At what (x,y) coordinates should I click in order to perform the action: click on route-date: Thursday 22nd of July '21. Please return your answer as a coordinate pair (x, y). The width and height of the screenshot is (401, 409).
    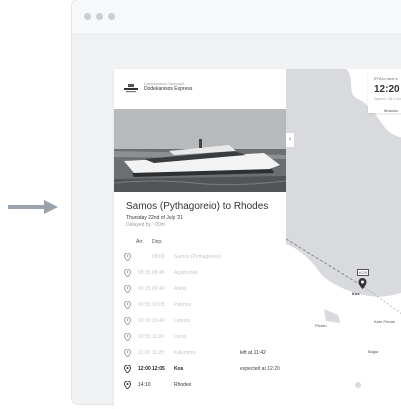
    Looking at the image, I should click on (155, 218).